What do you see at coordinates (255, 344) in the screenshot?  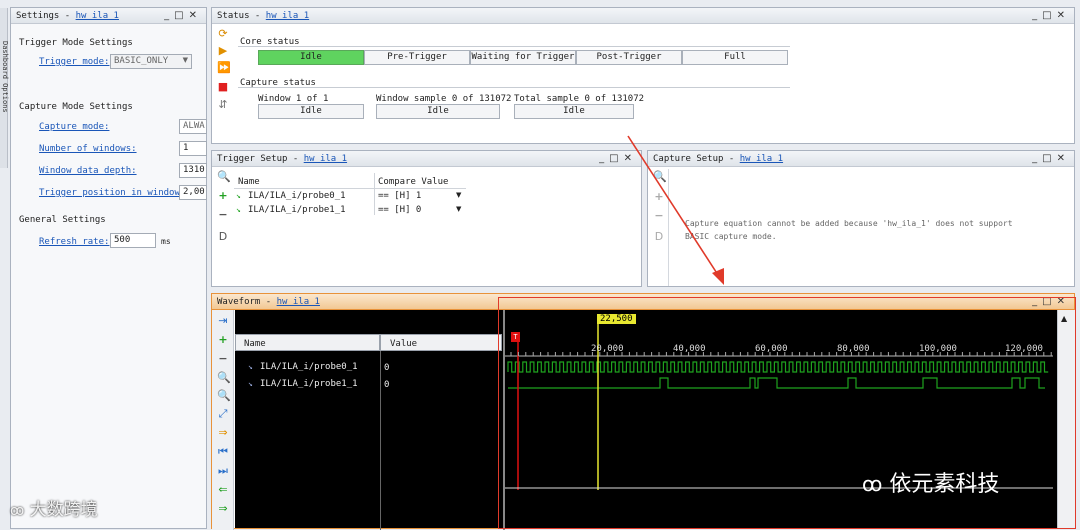 I see `waveform-col-name: Name` at bounding box center [255, 344].